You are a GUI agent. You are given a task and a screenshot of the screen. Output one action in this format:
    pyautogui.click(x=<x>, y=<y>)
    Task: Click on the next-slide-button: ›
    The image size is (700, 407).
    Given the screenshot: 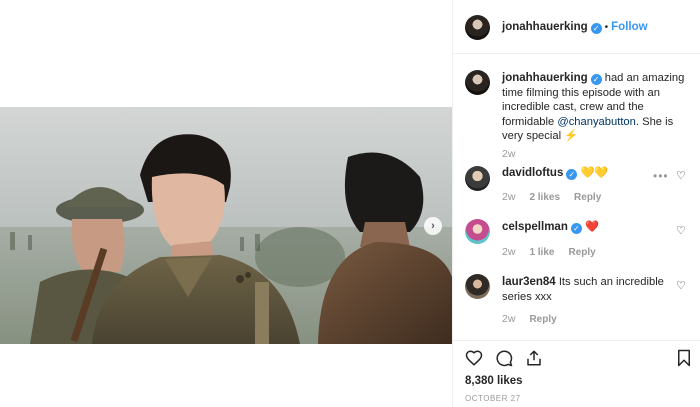 What is the action you would take?
    pyautogui.click(x=433, y=226)
    